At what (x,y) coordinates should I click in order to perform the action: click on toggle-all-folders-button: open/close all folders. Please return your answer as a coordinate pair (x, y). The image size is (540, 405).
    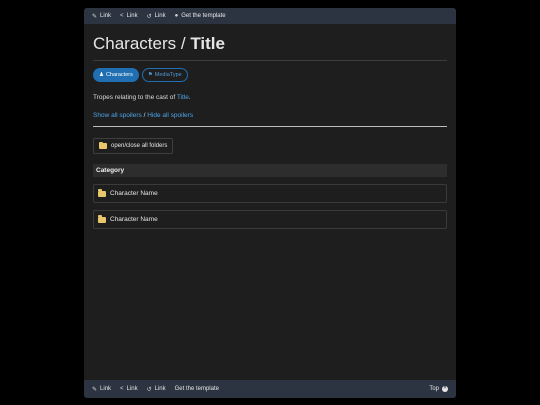
    Looking at the image, I should click on (133, 146).